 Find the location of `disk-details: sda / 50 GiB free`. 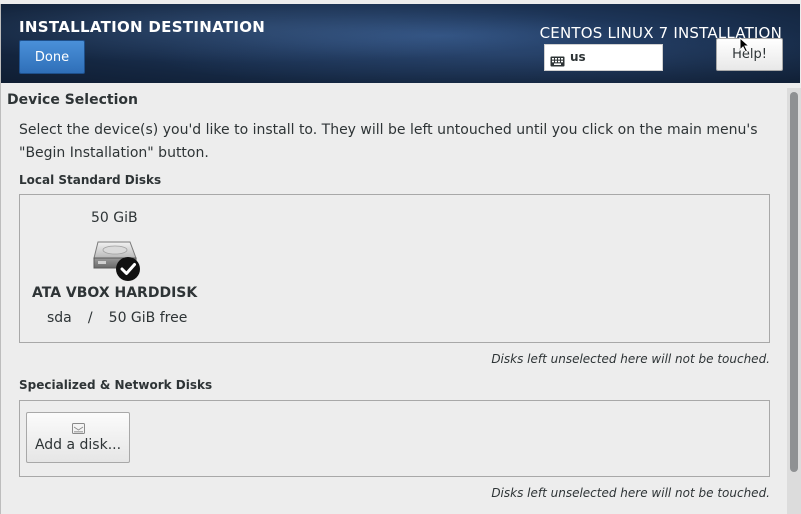

disk-details: sda / 50 GiB free is located at coordinates (117, 318).